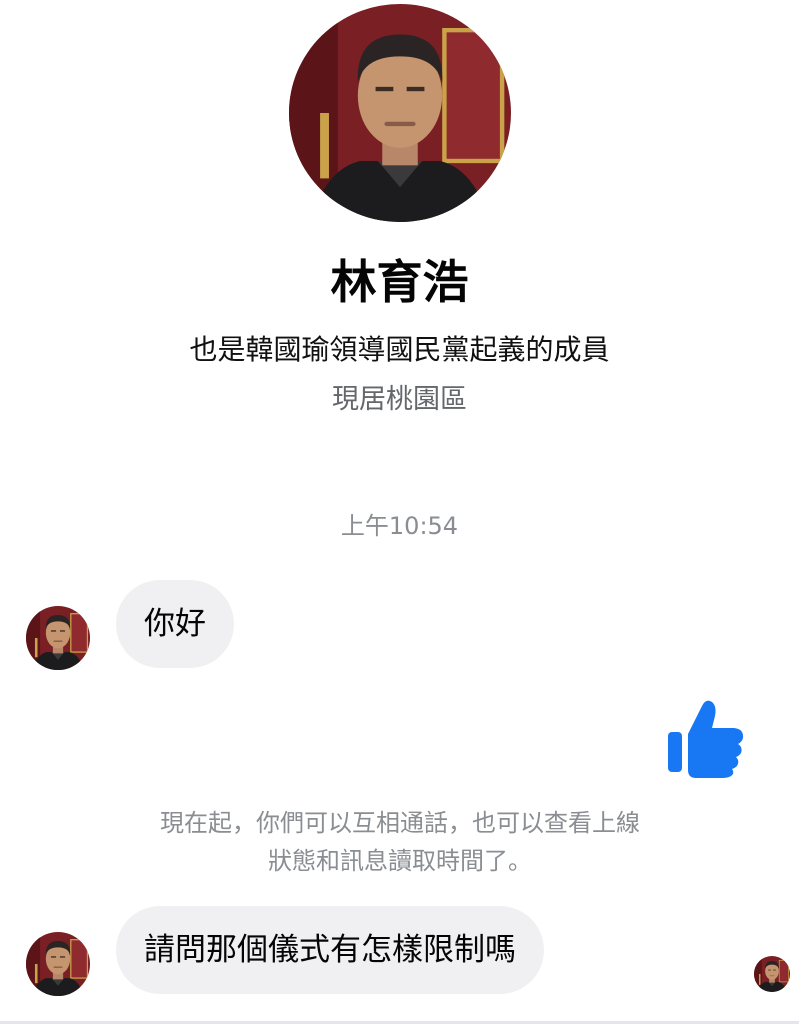 The width and height of the screenshot is (799, 1024). I want to click on profile-bio: 也是韓國瑜領導國民黨起義的成員, so click(399, 349).